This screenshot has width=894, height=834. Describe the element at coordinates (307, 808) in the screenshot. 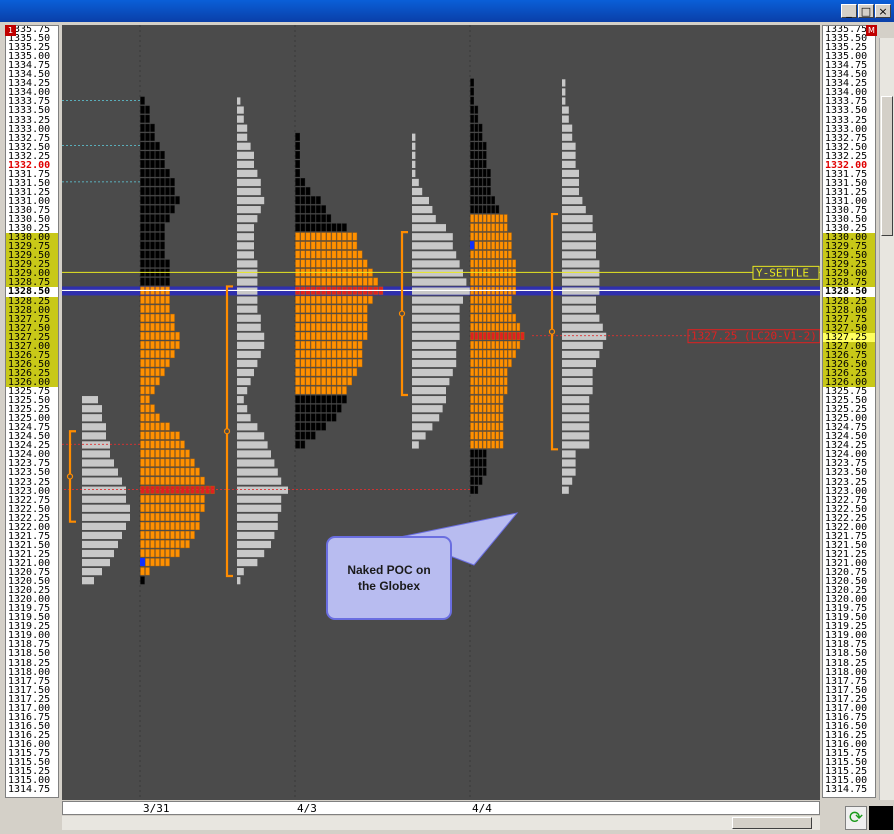

I see `date-label-2: 4/3` at that location.